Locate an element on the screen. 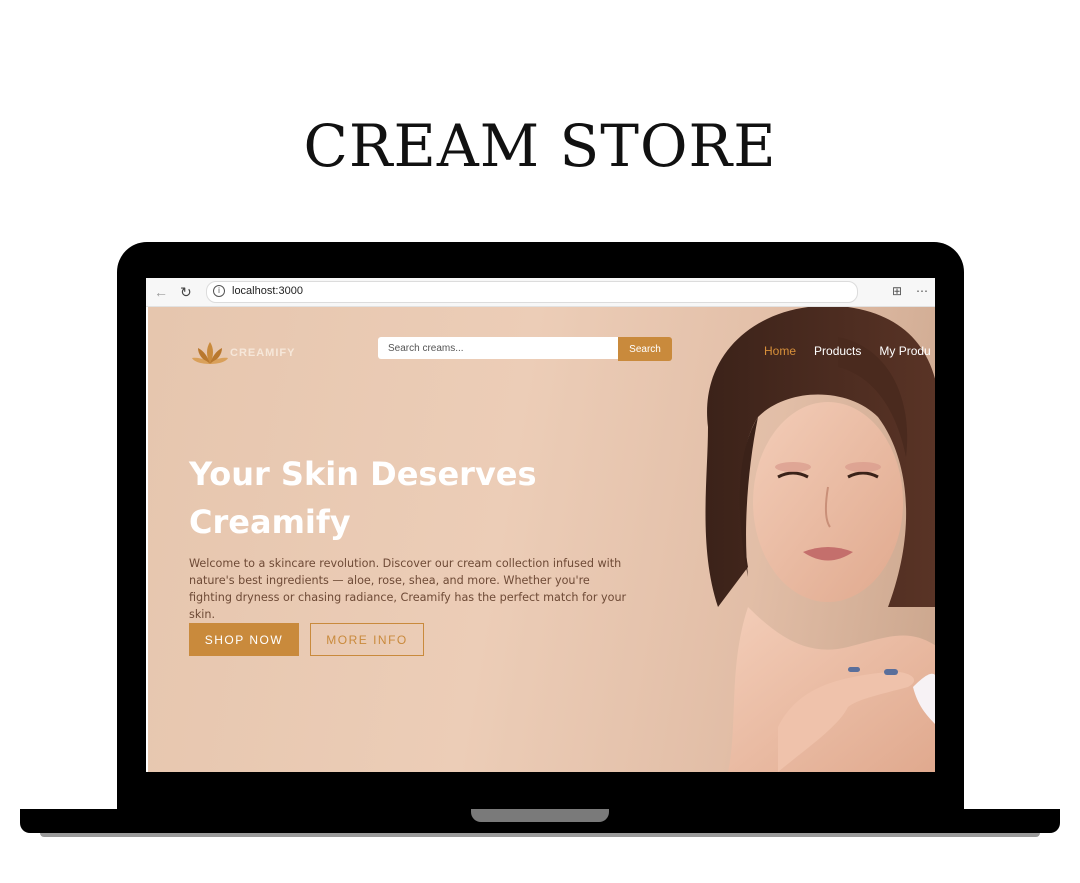  page-title: CREAM STORE is located at coordinates (540, 146).